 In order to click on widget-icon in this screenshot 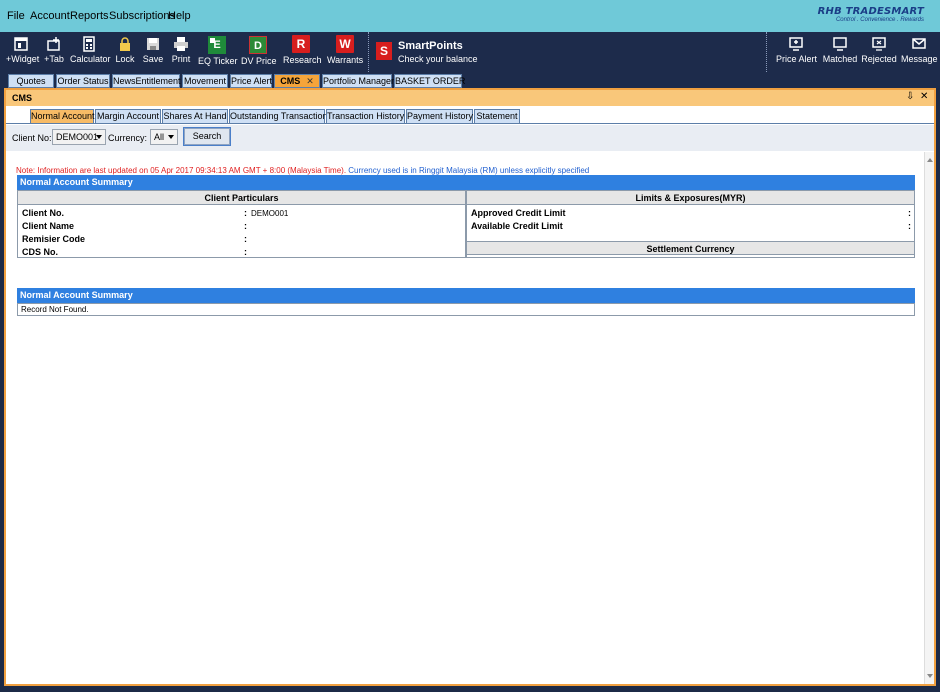, I will do `click(21, 44)`.